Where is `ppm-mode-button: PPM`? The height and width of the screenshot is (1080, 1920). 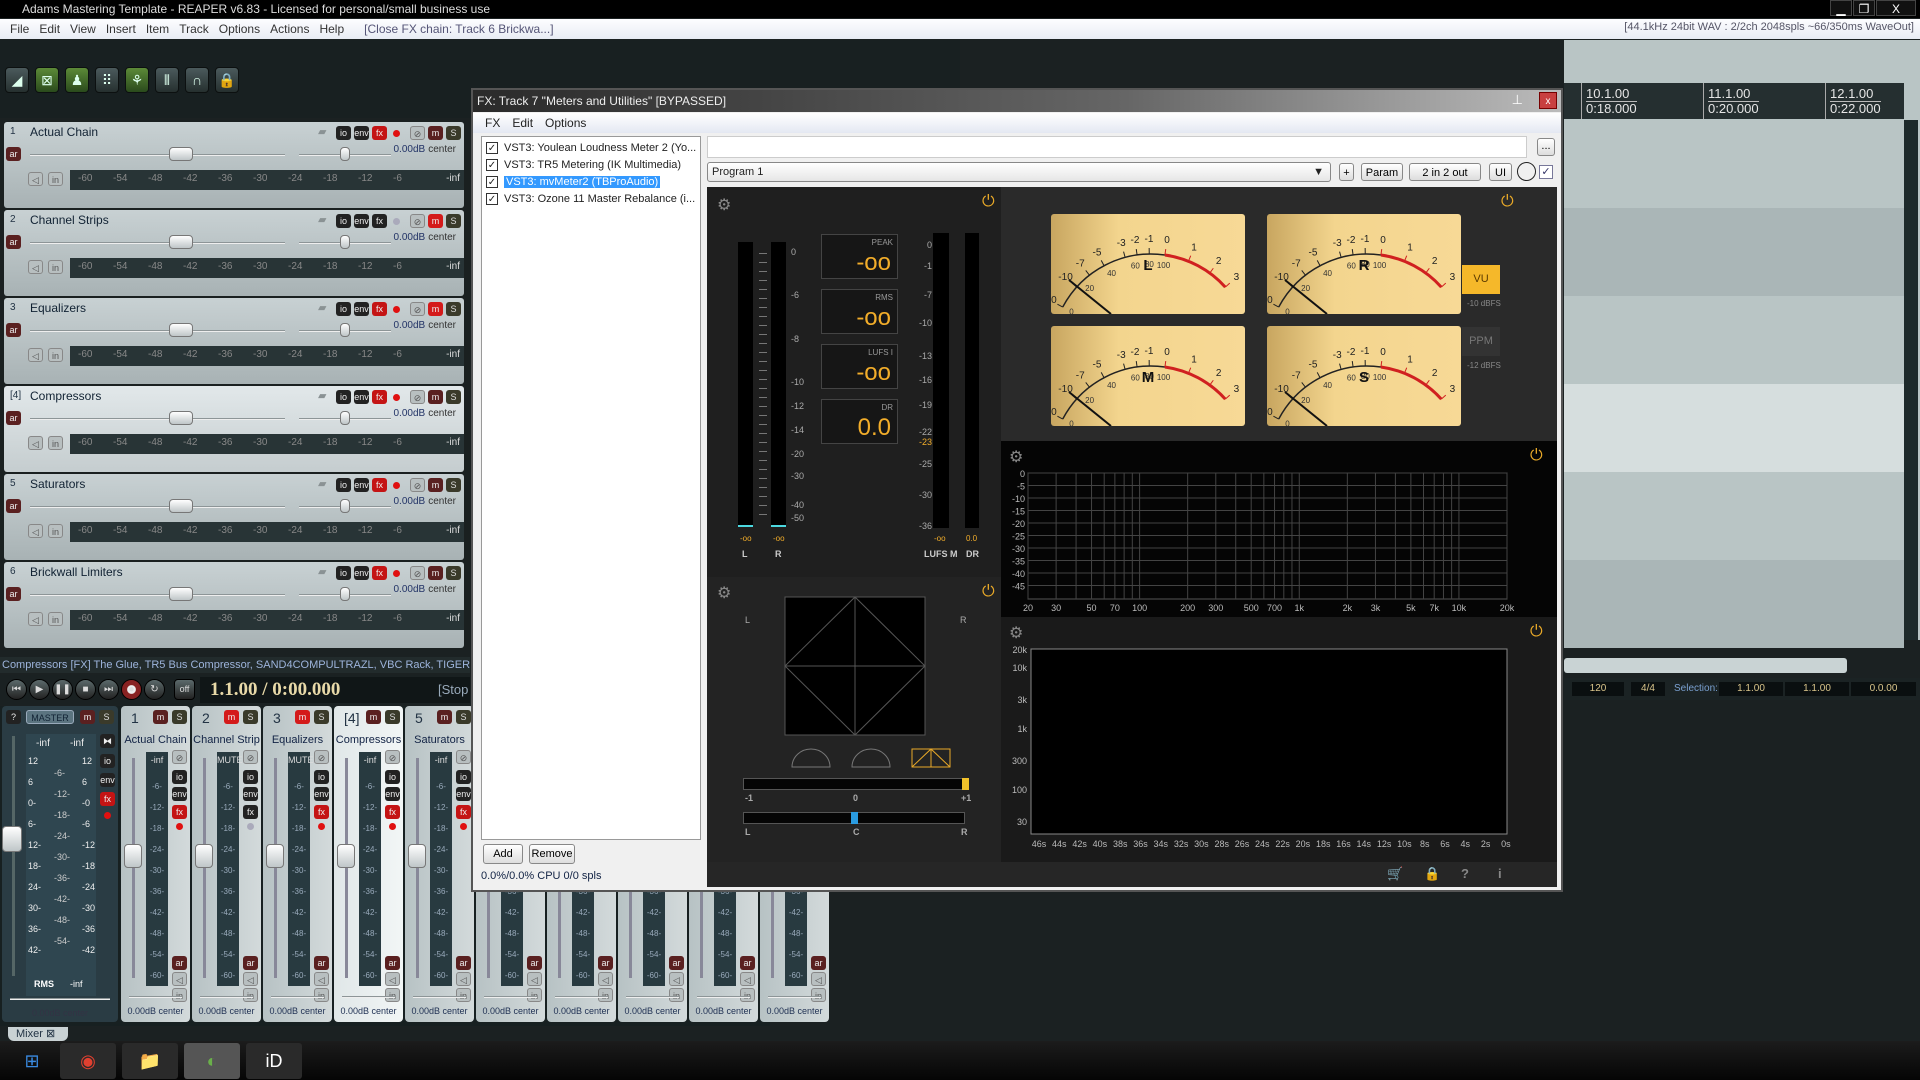
ppm-mode-button: PPM is located at coordinates (1481, 341).